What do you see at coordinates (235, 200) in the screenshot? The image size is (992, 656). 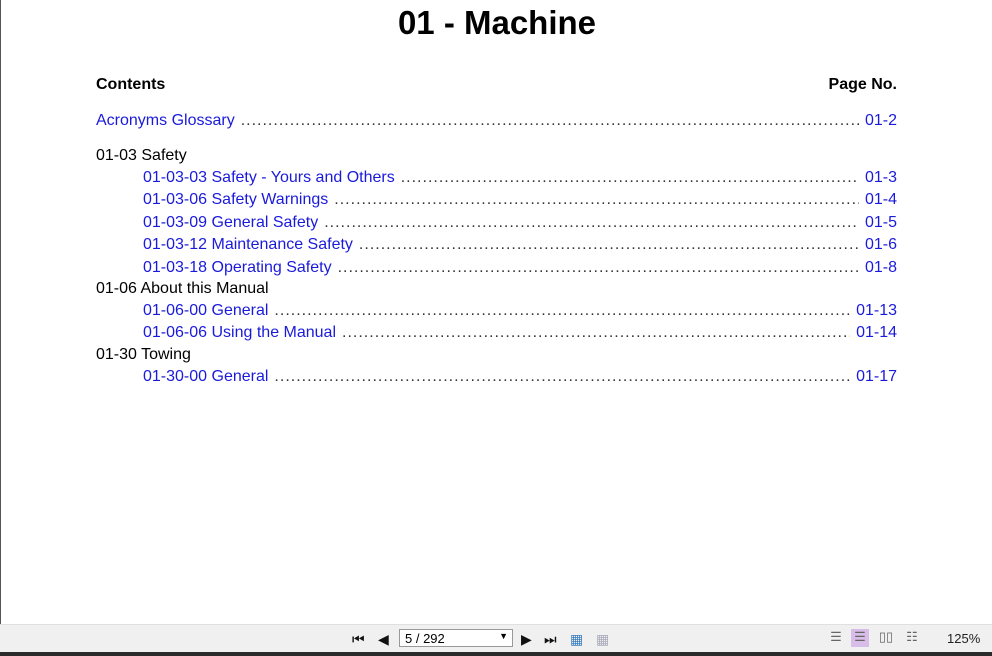 I see `toc-link: 01-03-06 Safety Warnings` at bounding box center [235, 200].